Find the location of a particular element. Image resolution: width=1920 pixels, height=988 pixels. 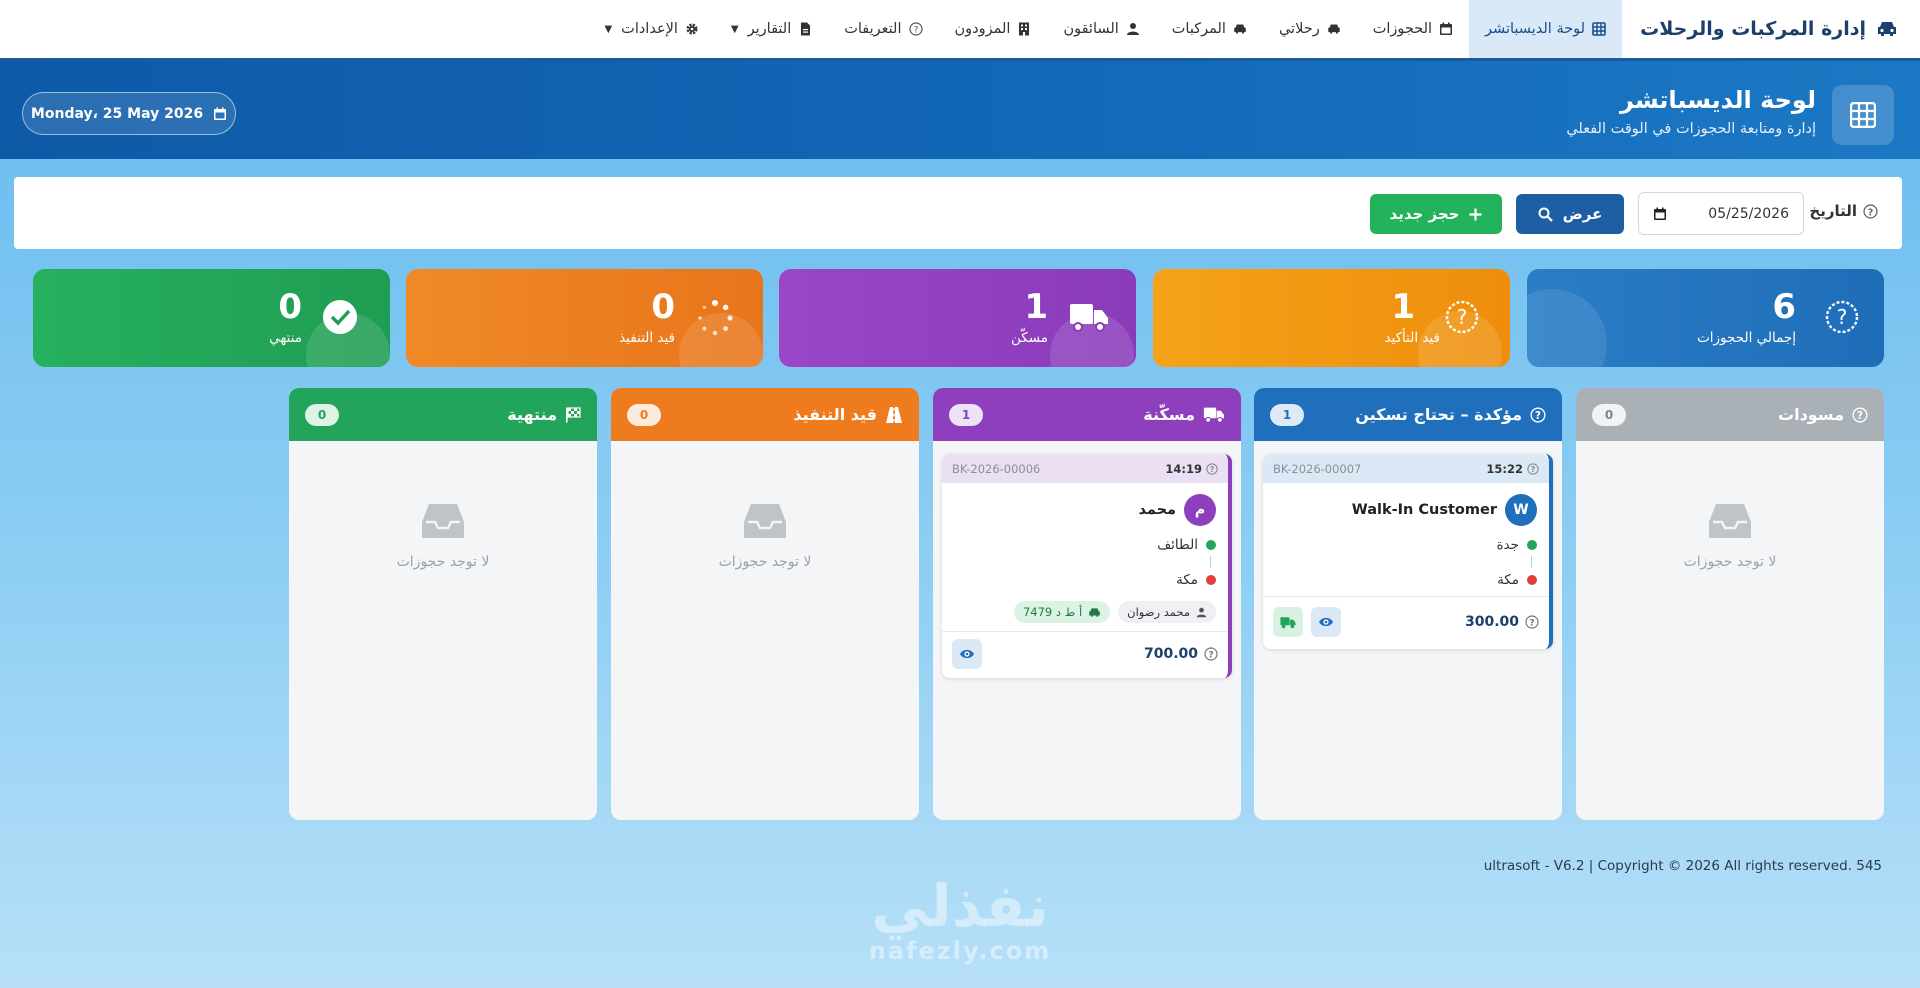

nav-item-reports: التقارير ▼ is located at coordinates (771, 29).